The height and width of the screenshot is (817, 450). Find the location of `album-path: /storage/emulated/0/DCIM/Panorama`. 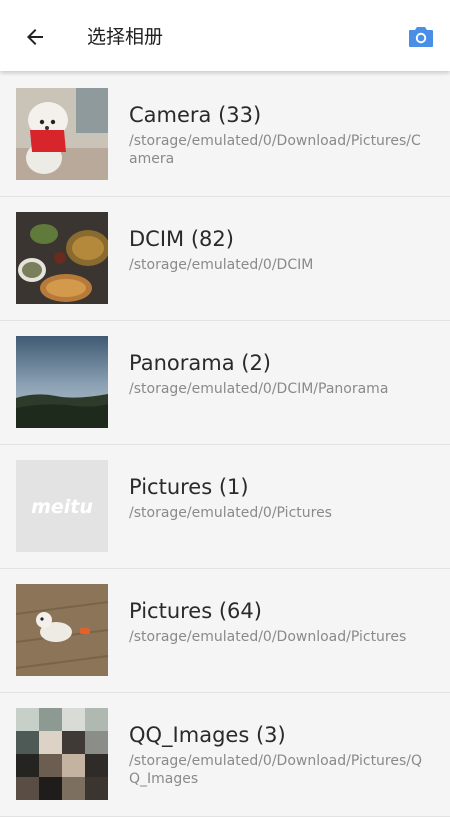

album-path: /storage/emulated/0/DCIM/Panorama is located at coordinates (259, 389).